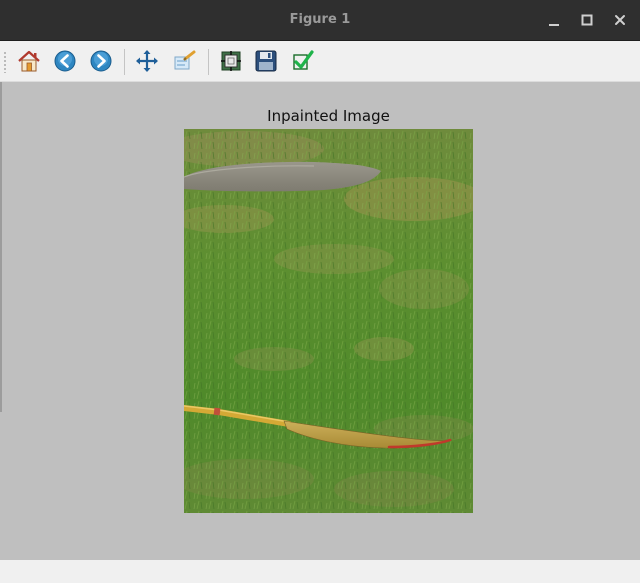 The width and height of the screenshot is (640, 583). I want to click on back-arrow-icon, so click(65, 61).